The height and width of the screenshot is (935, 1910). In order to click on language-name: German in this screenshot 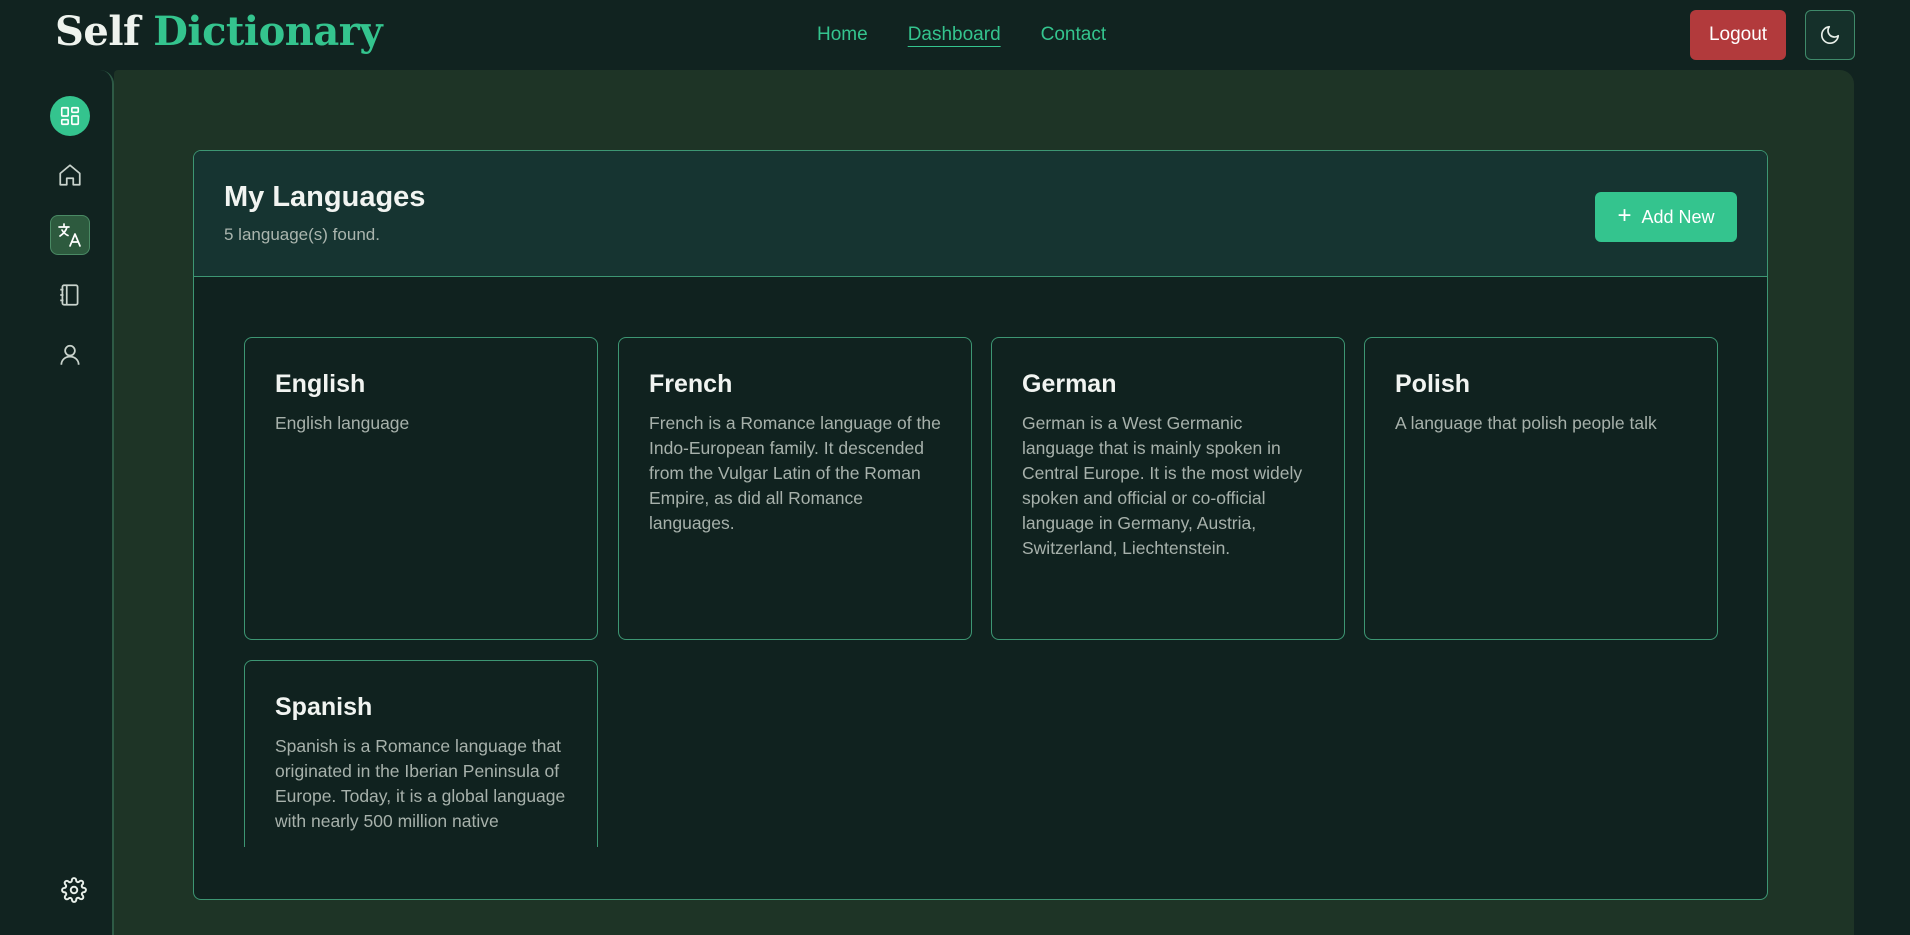, I will do `click(1069, 384)`.